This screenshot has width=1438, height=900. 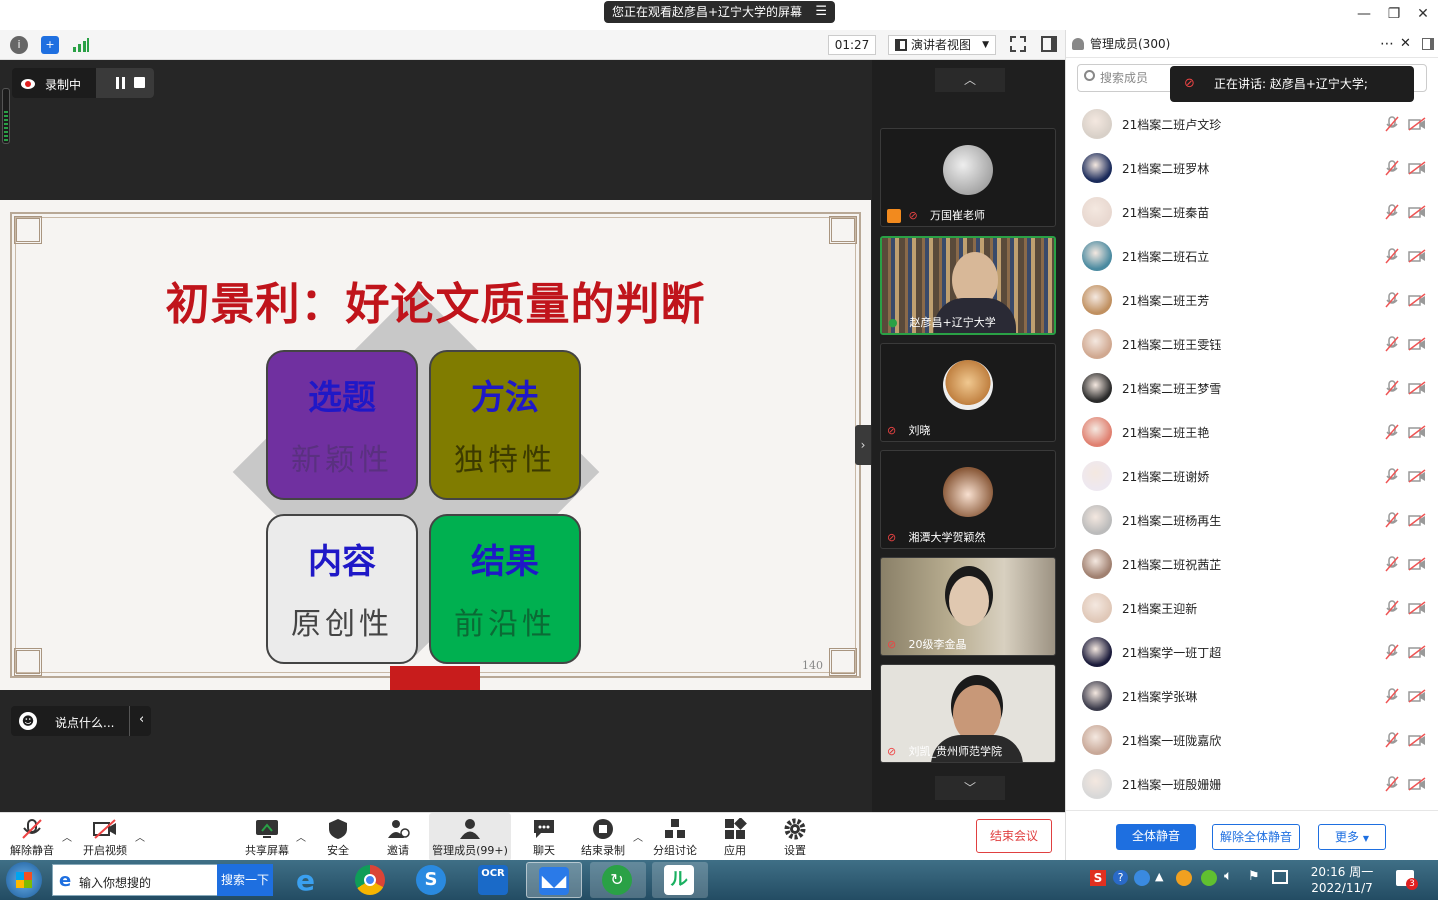 What do you see at coordinates (970, 788) in the screenshot?
I see `chevron-down-icon: ﹀` at bounding box center [970, 788].